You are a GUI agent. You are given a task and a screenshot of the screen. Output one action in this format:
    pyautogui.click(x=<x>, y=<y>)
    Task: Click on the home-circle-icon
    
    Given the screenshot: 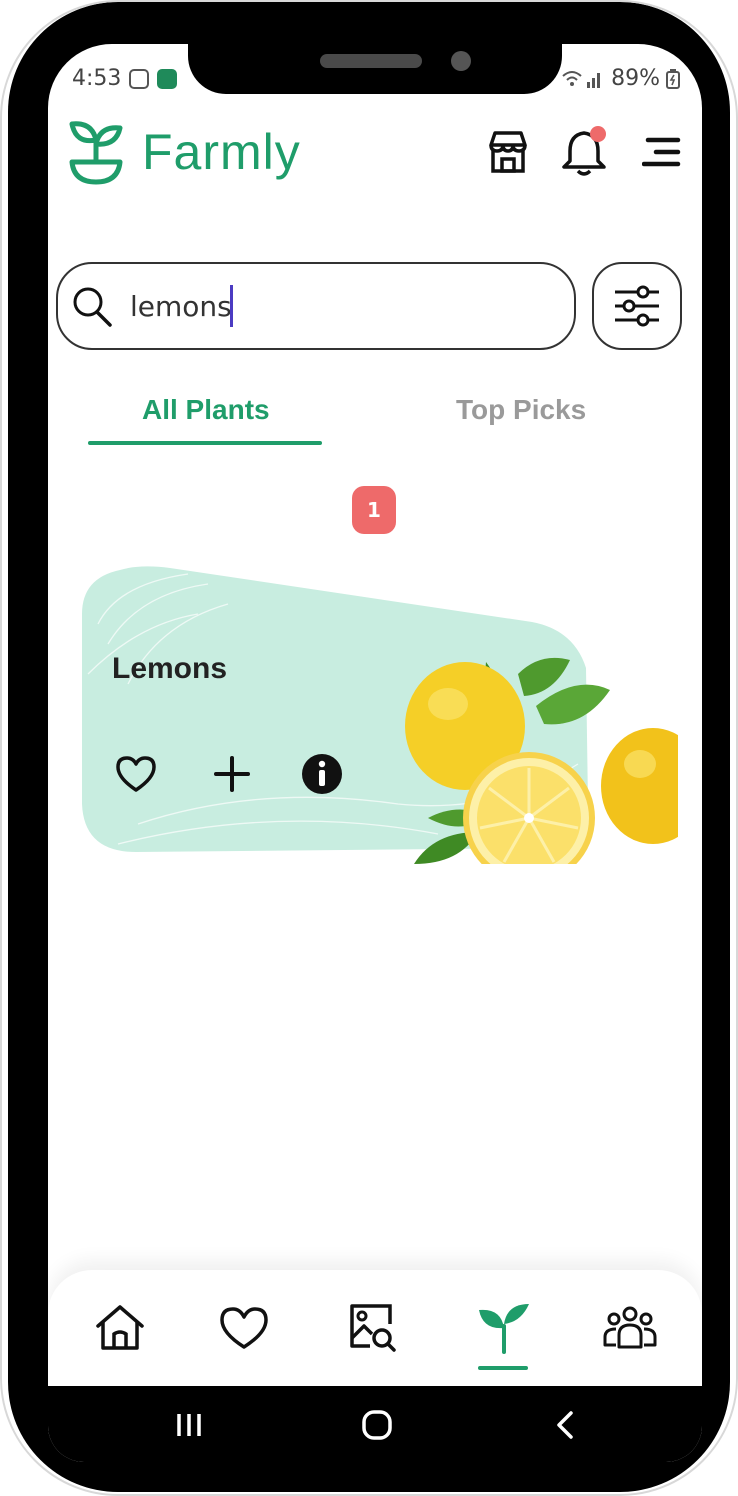 What is the action you would take?
    pyautogui.click(x=377, y=1425)
    